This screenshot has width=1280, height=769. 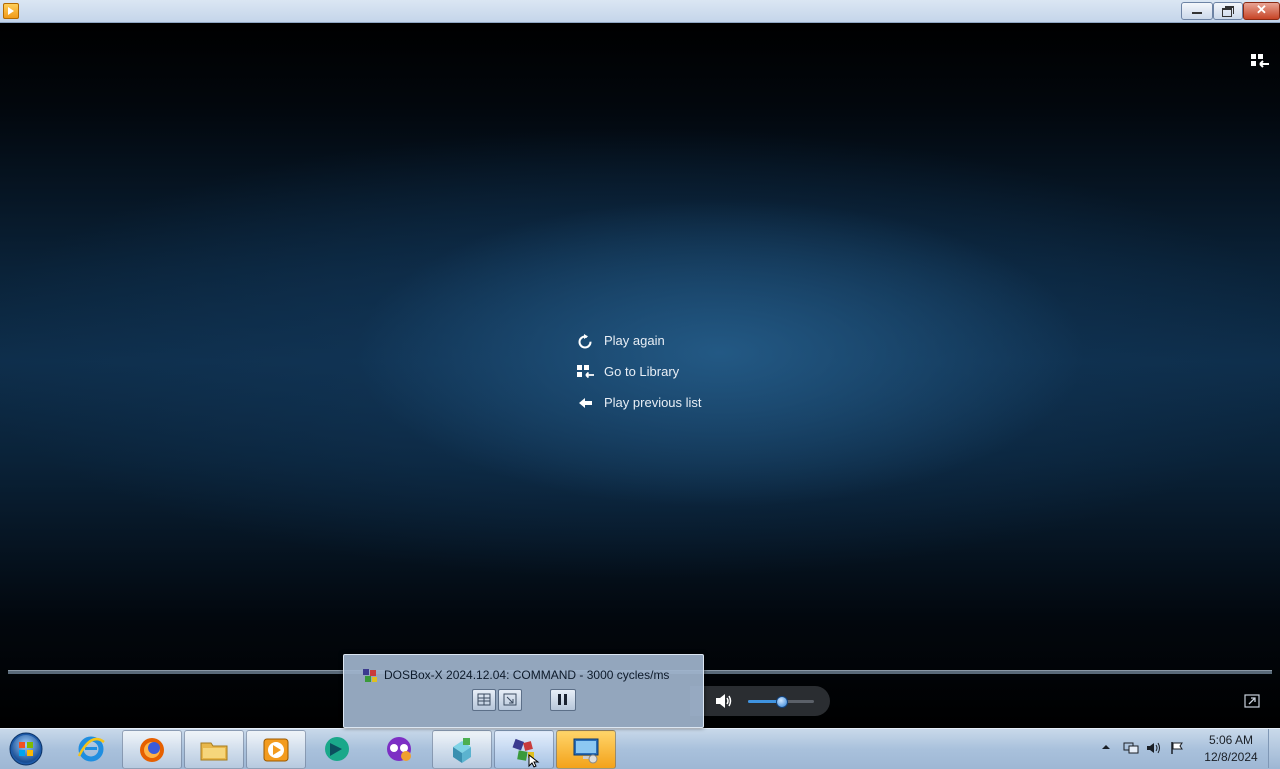 I want to click on minimize-button, so click(x=1197, y=11).